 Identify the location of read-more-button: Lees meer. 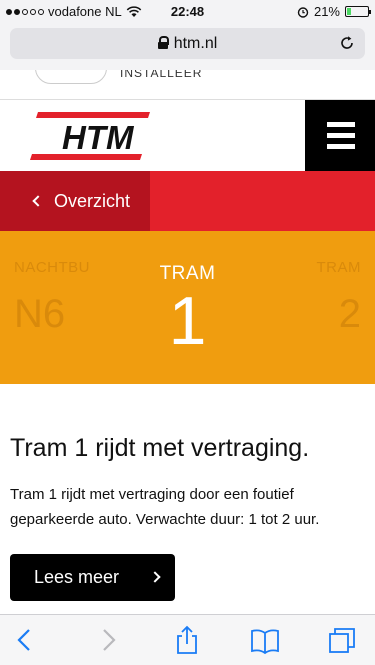
(92, 577).